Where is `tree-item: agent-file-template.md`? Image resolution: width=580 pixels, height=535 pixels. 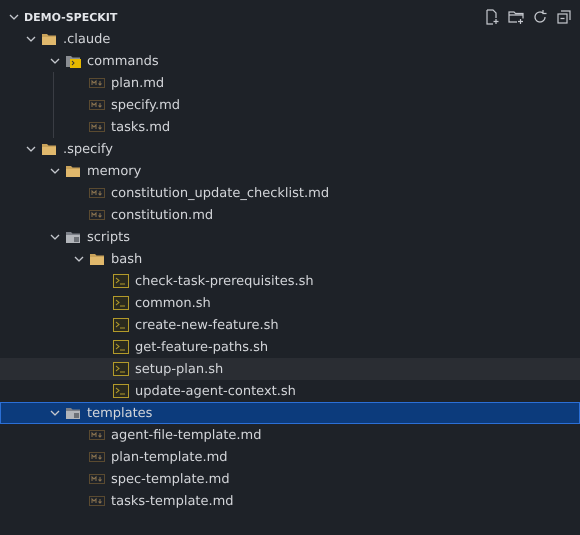
tree-item: agent-file-template.md is located at coordinates (290, 435).